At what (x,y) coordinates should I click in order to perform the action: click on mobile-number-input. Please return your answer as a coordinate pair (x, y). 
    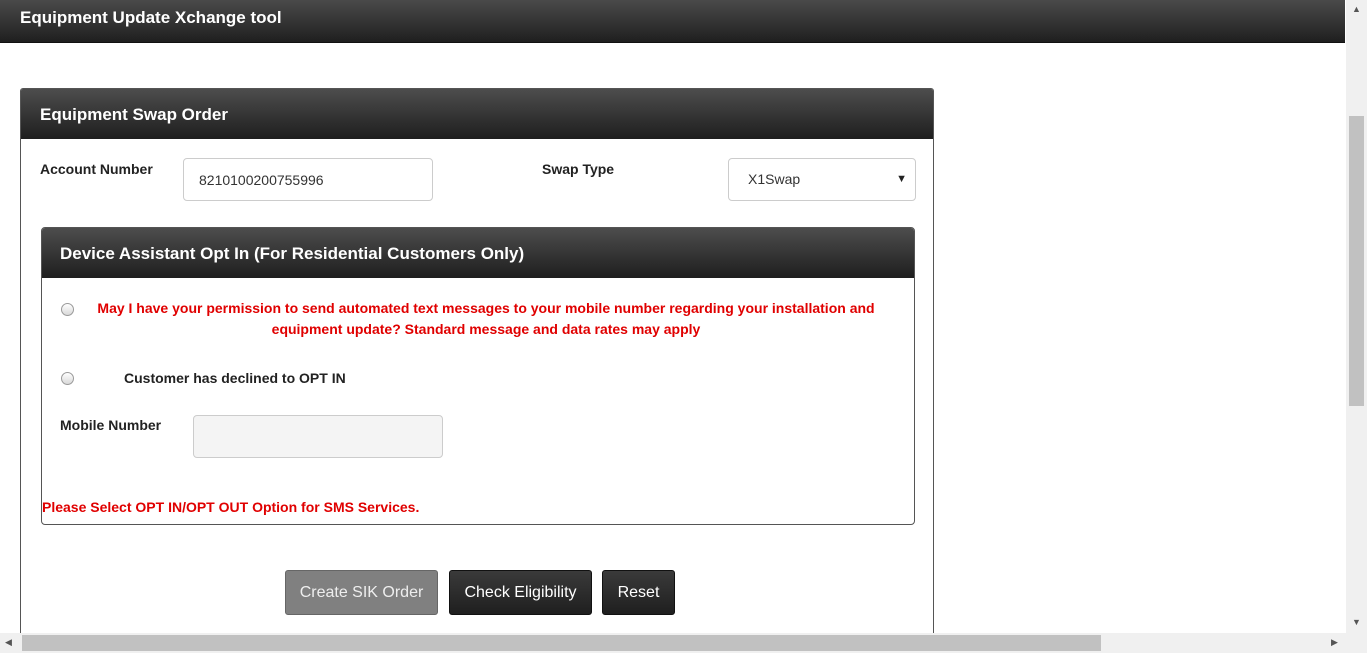
    Looking at the image, I should click on (318, 436).